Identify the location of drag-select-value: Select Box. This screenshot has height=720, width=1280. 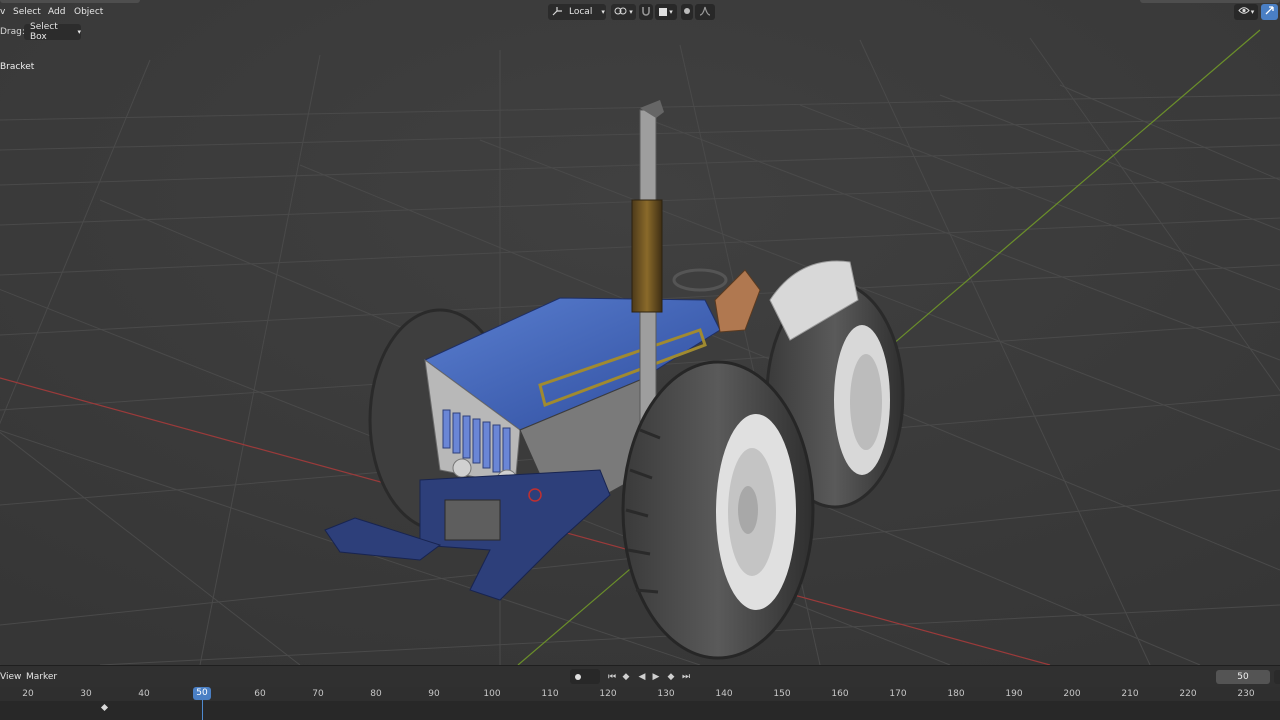
(44, 32).